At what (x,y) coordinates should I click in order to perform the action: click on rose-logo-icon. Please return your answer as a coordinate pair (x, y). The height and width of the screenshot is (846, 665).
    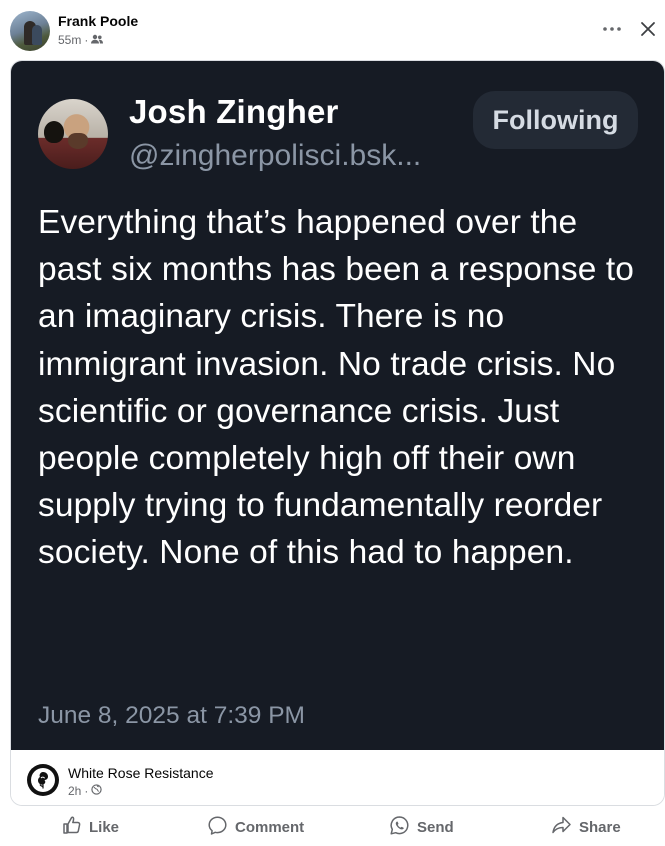
    Looking at the image, I should click on (43, 780).